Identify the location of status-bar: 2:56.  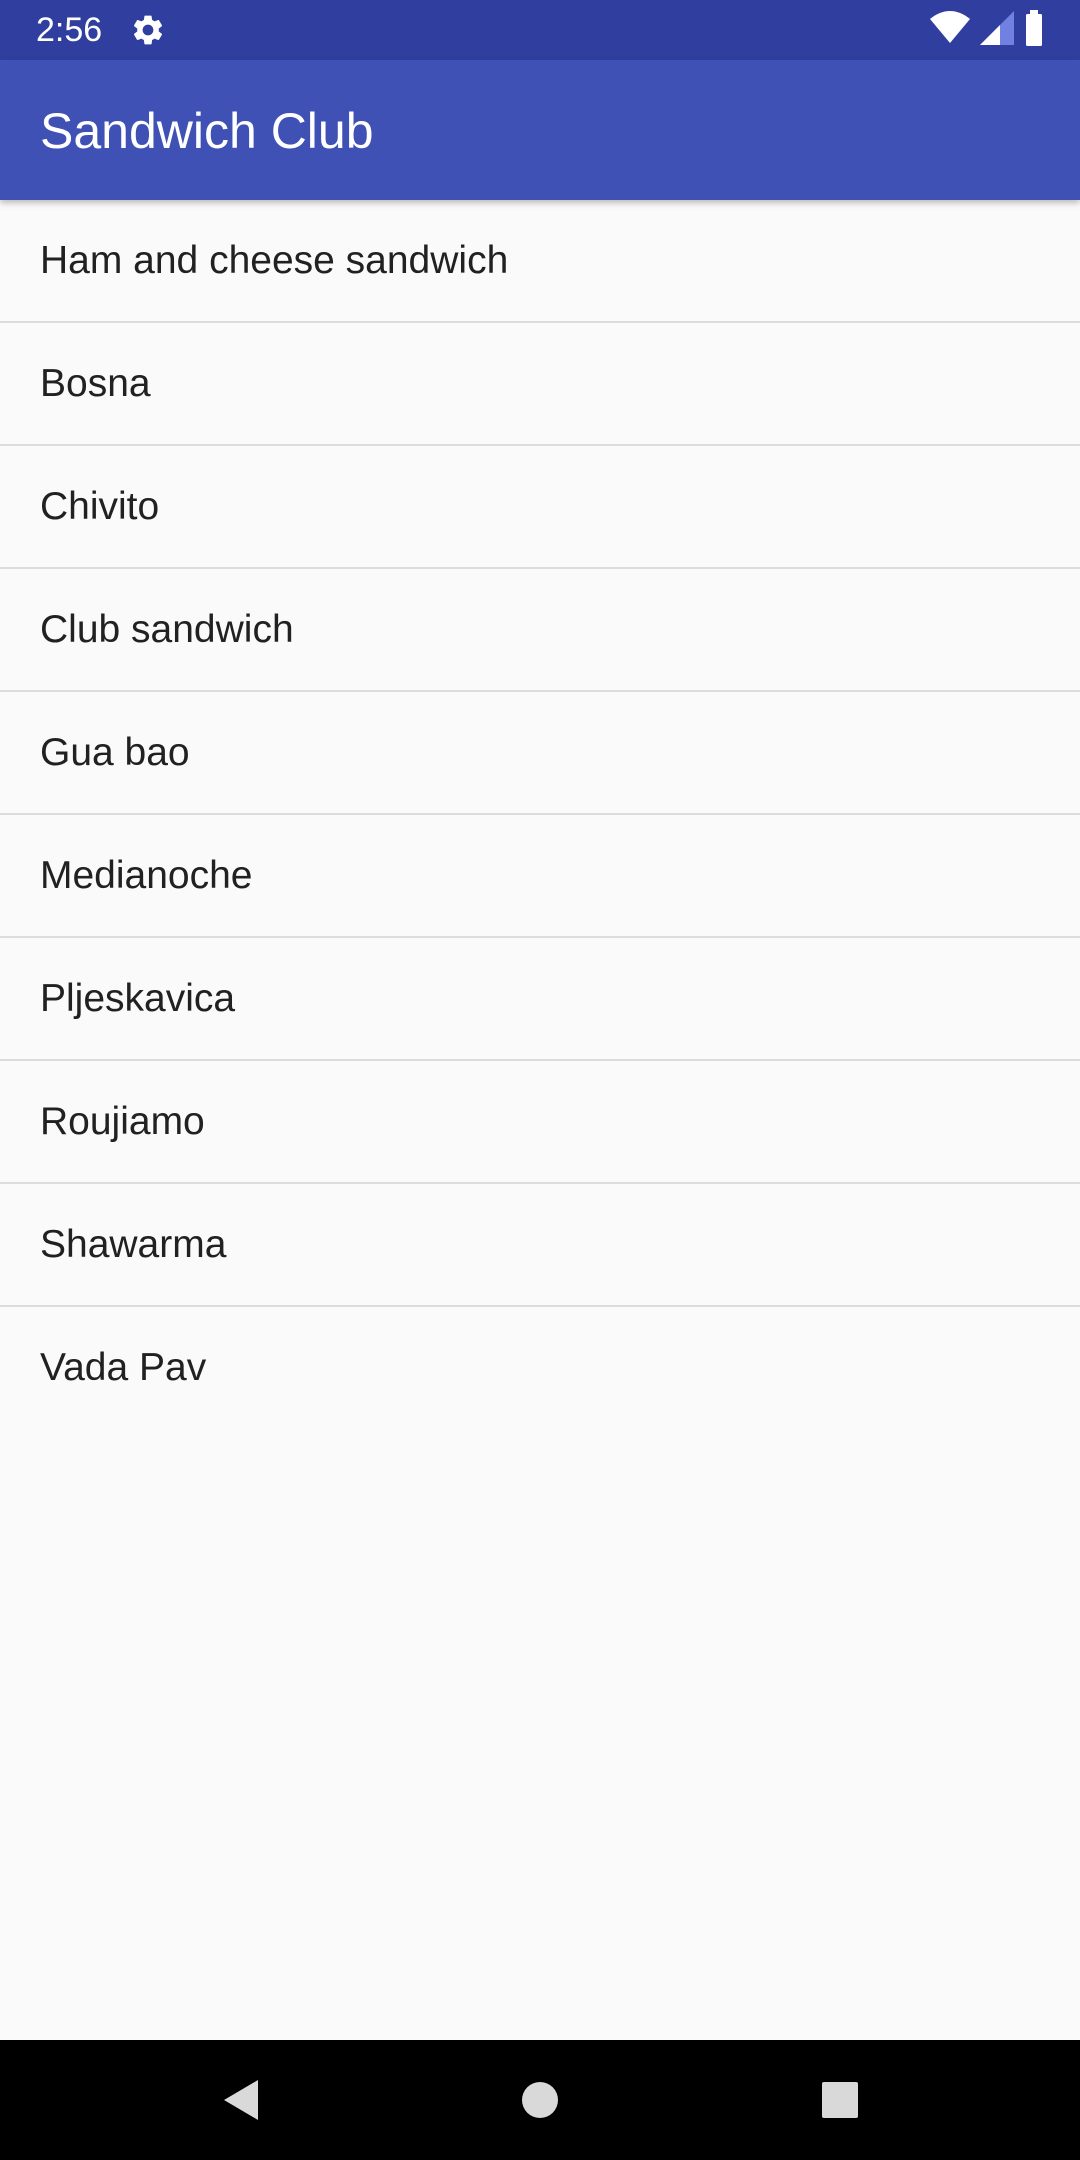
(540, 30).